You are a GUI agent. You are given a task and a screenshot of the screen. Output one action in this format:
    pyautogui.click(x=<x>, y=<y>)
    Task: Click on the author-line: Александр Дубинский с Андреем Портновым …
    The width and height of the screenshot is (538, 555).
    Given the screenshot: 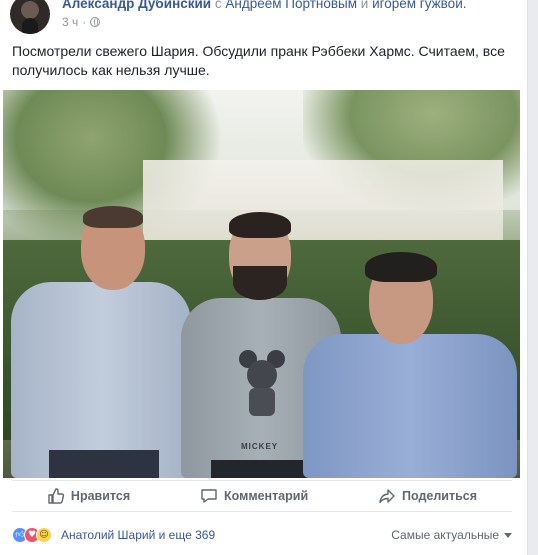 What is the action you would take?
    pyautogui.click(x=264, y=5)
    